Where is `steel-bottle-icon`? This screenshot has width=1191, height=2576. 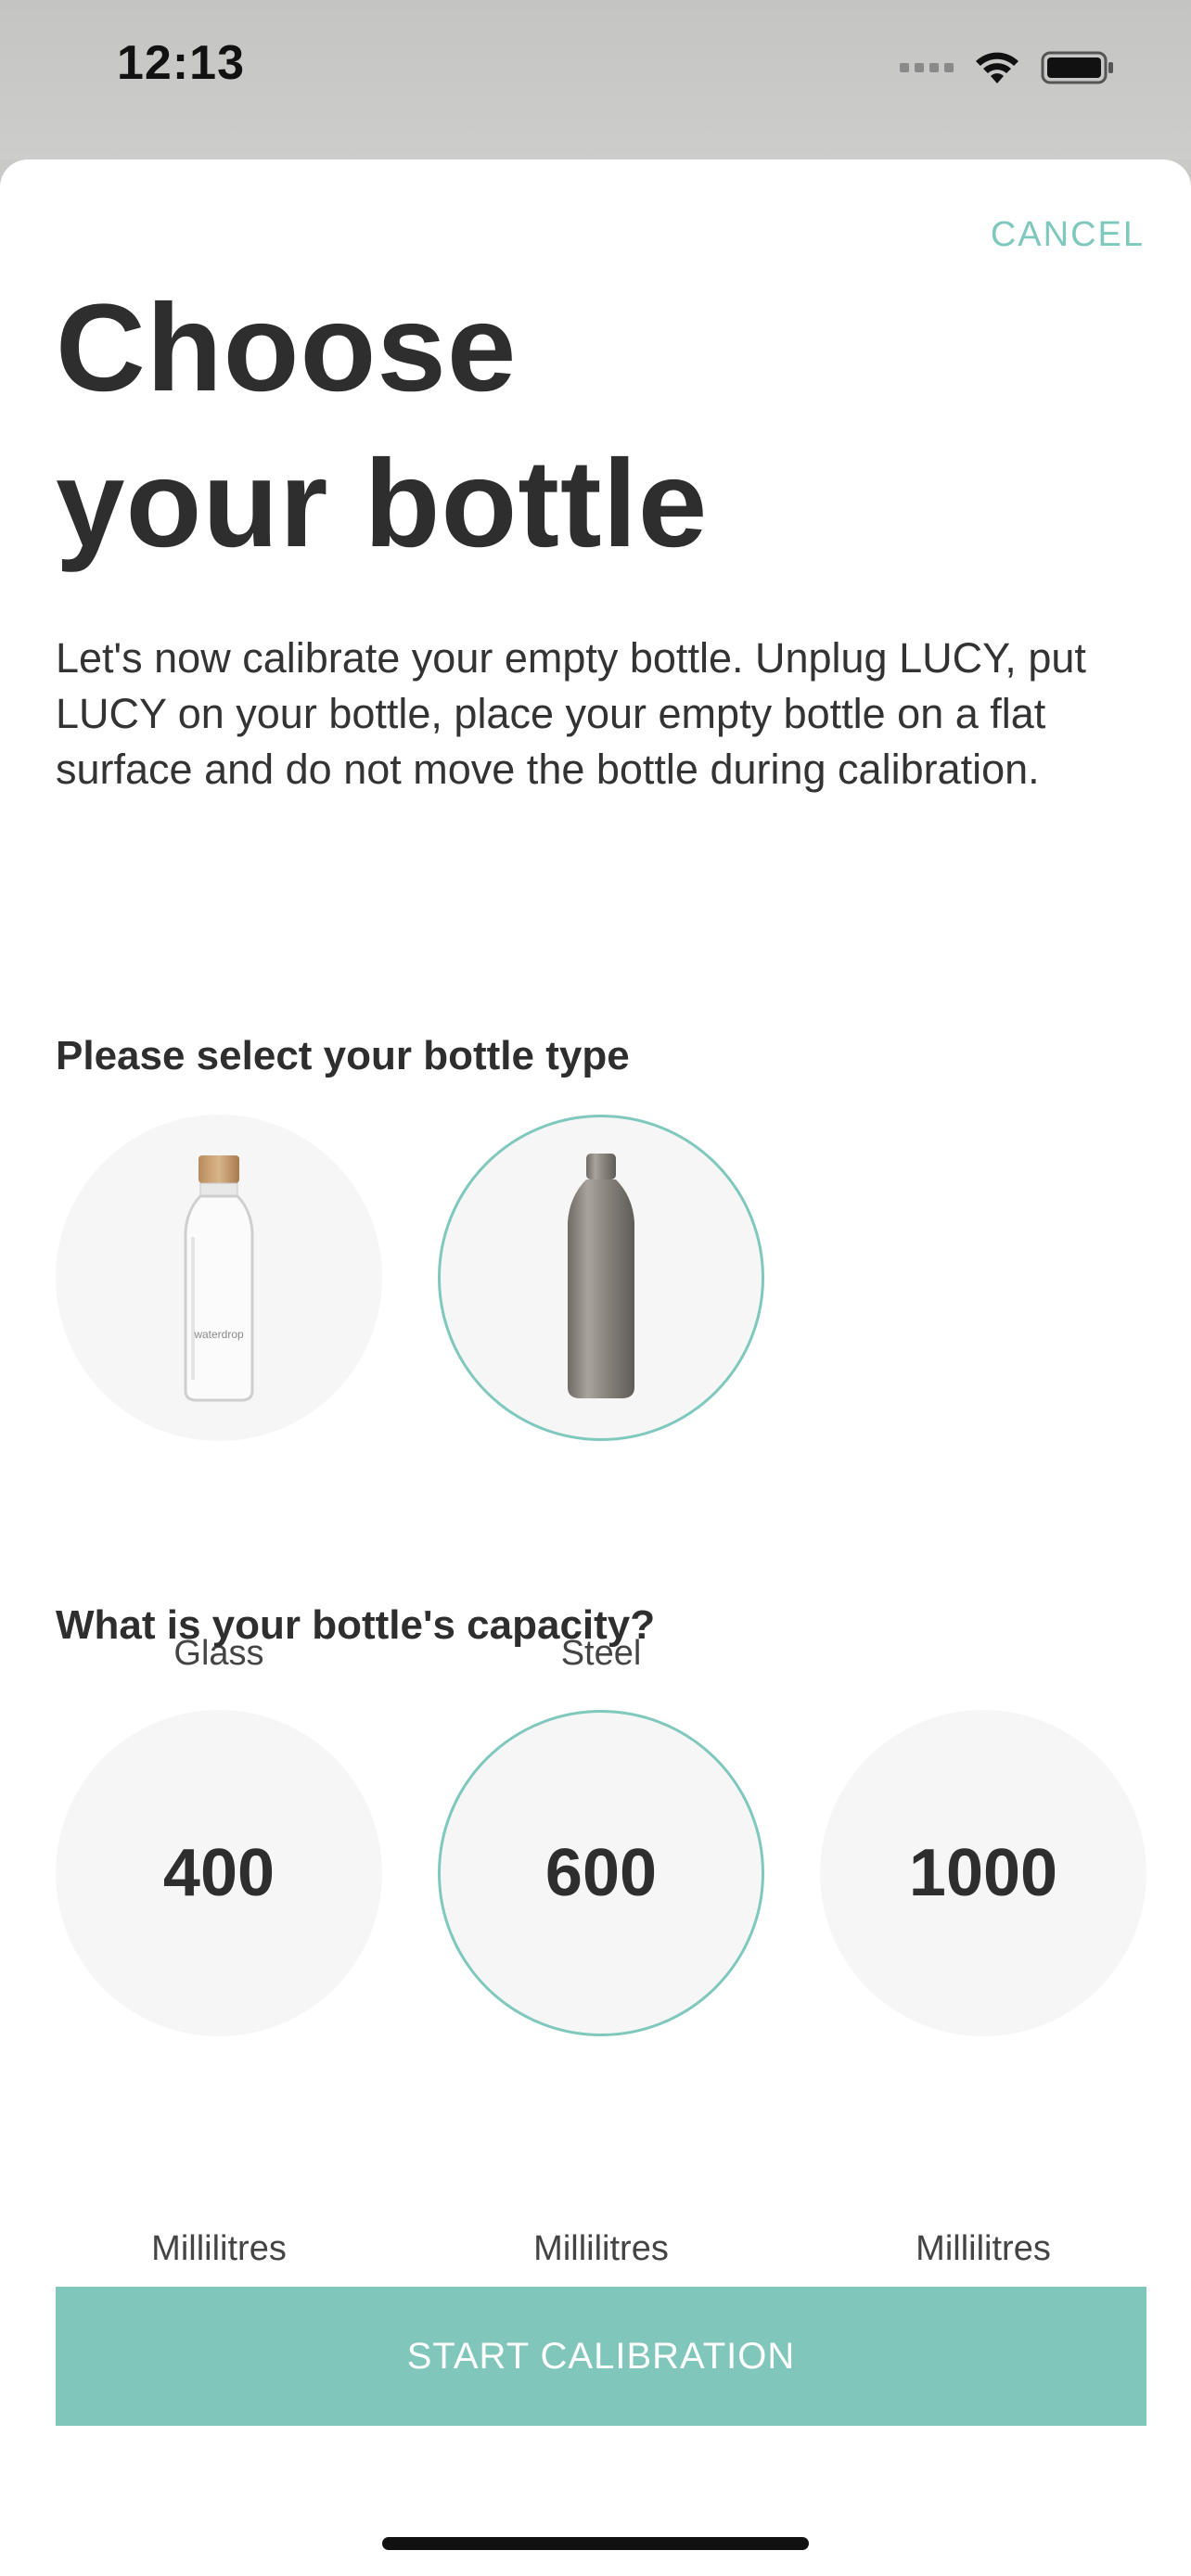
steel-bottle-icon is located at coordinates (601, 1276).